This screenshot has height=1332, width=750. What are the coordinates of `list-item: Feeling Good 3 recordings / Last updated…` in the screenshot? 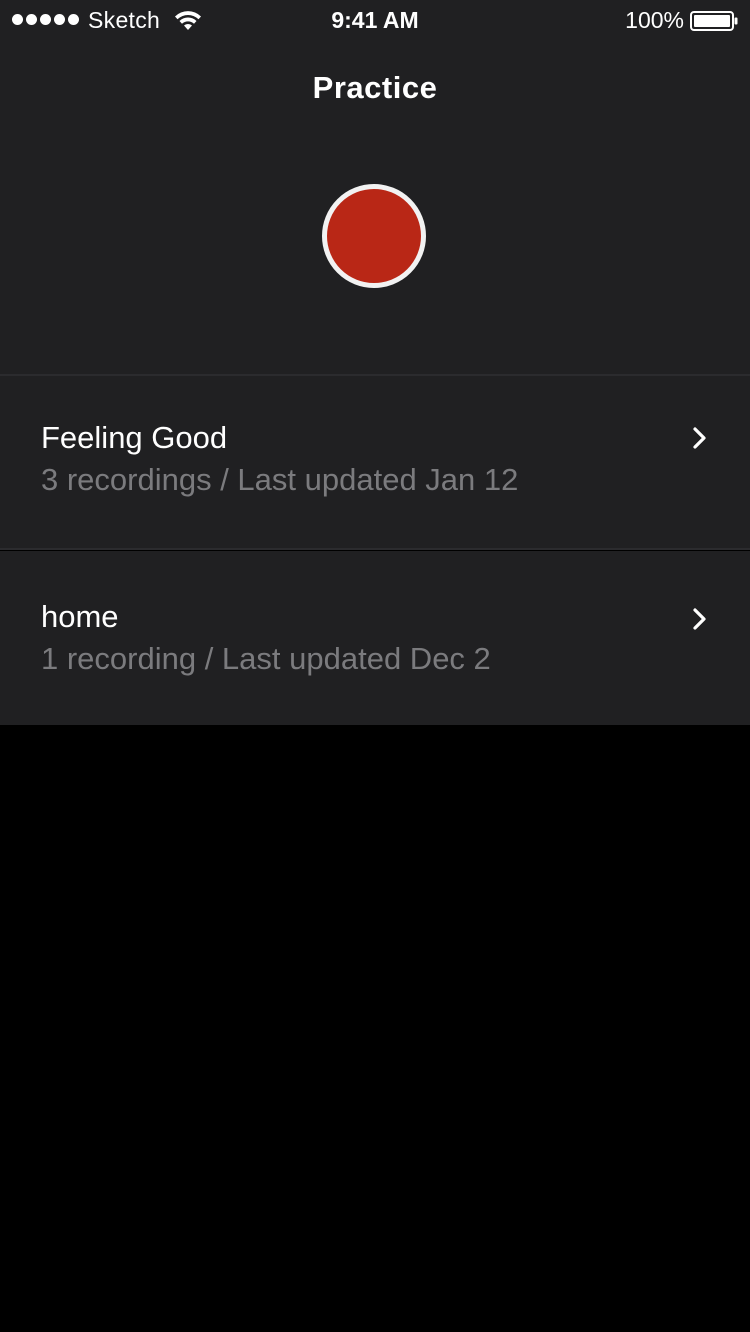 It's located at (375, 462).